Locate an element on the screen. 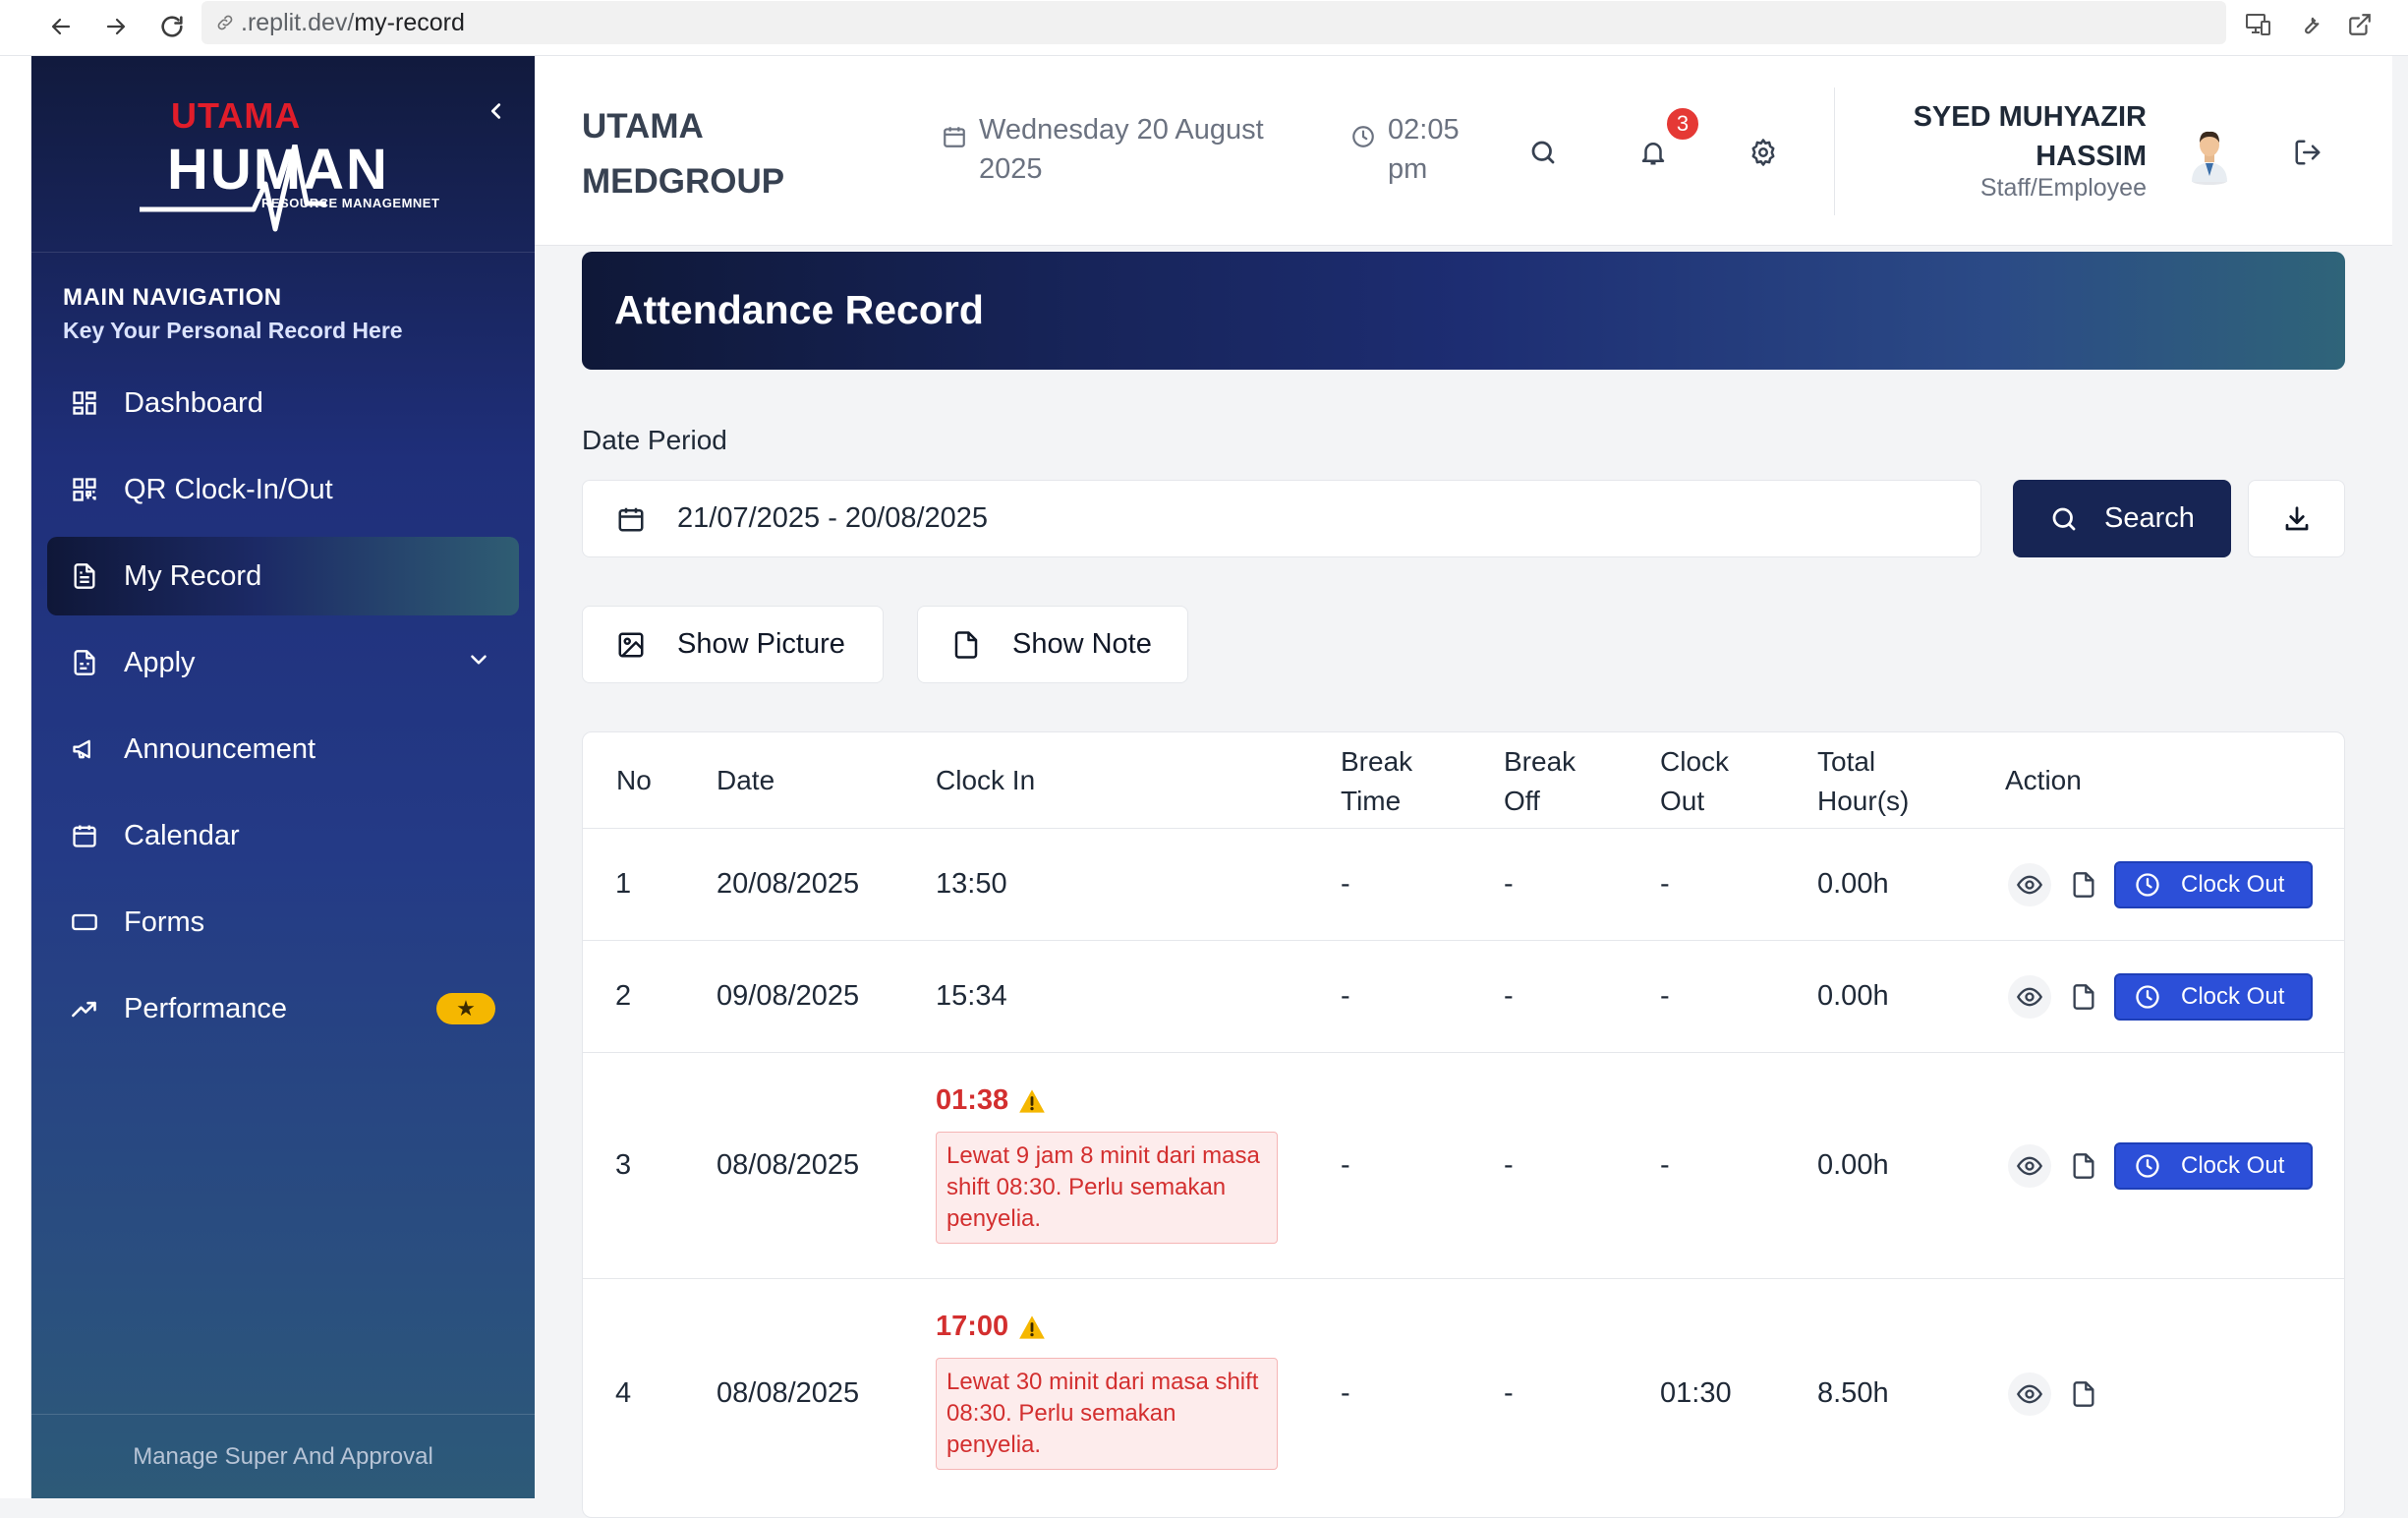 This screenshot has height=1518, width=2408. col-date: Date is located at coordinates (746, 780).